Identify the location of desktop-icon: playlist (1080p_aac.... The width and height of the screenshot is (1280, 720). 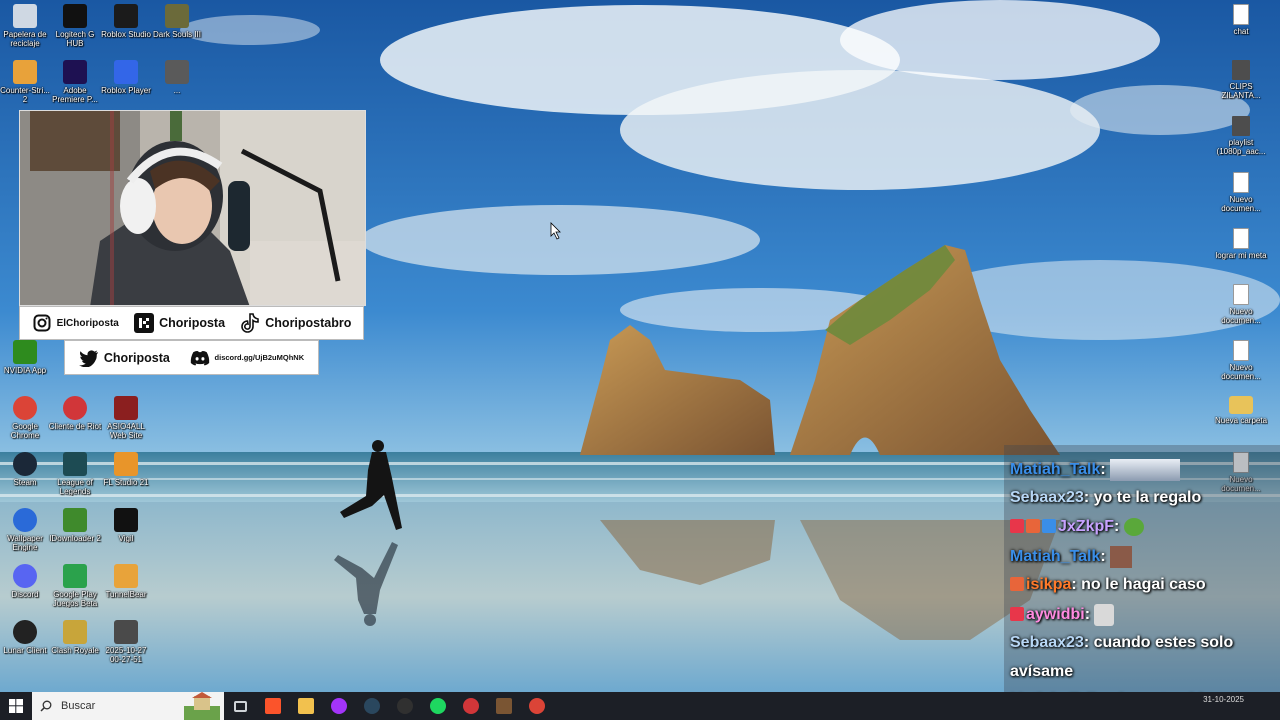
(1241, 136).